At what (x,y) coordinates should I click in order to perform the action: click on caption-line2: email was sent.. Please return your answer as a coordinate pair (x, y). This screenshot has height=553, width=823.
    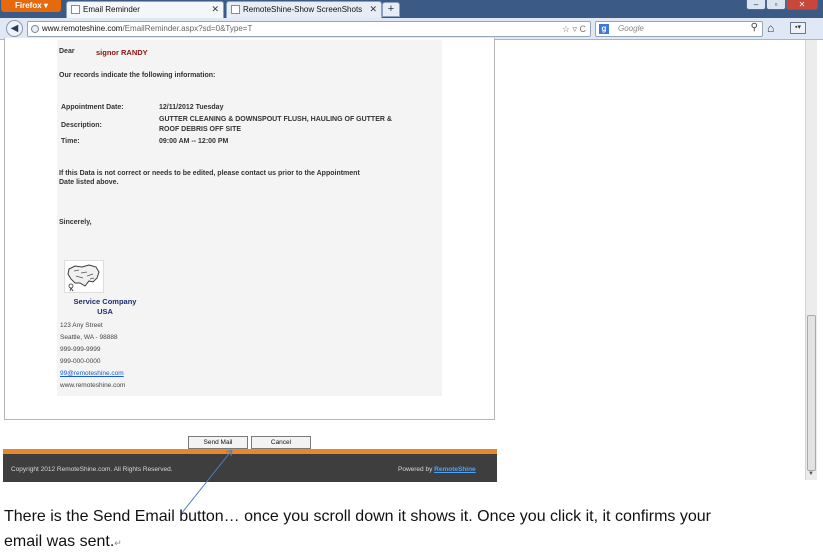
    Looking at the image, I should click on (59, 541).